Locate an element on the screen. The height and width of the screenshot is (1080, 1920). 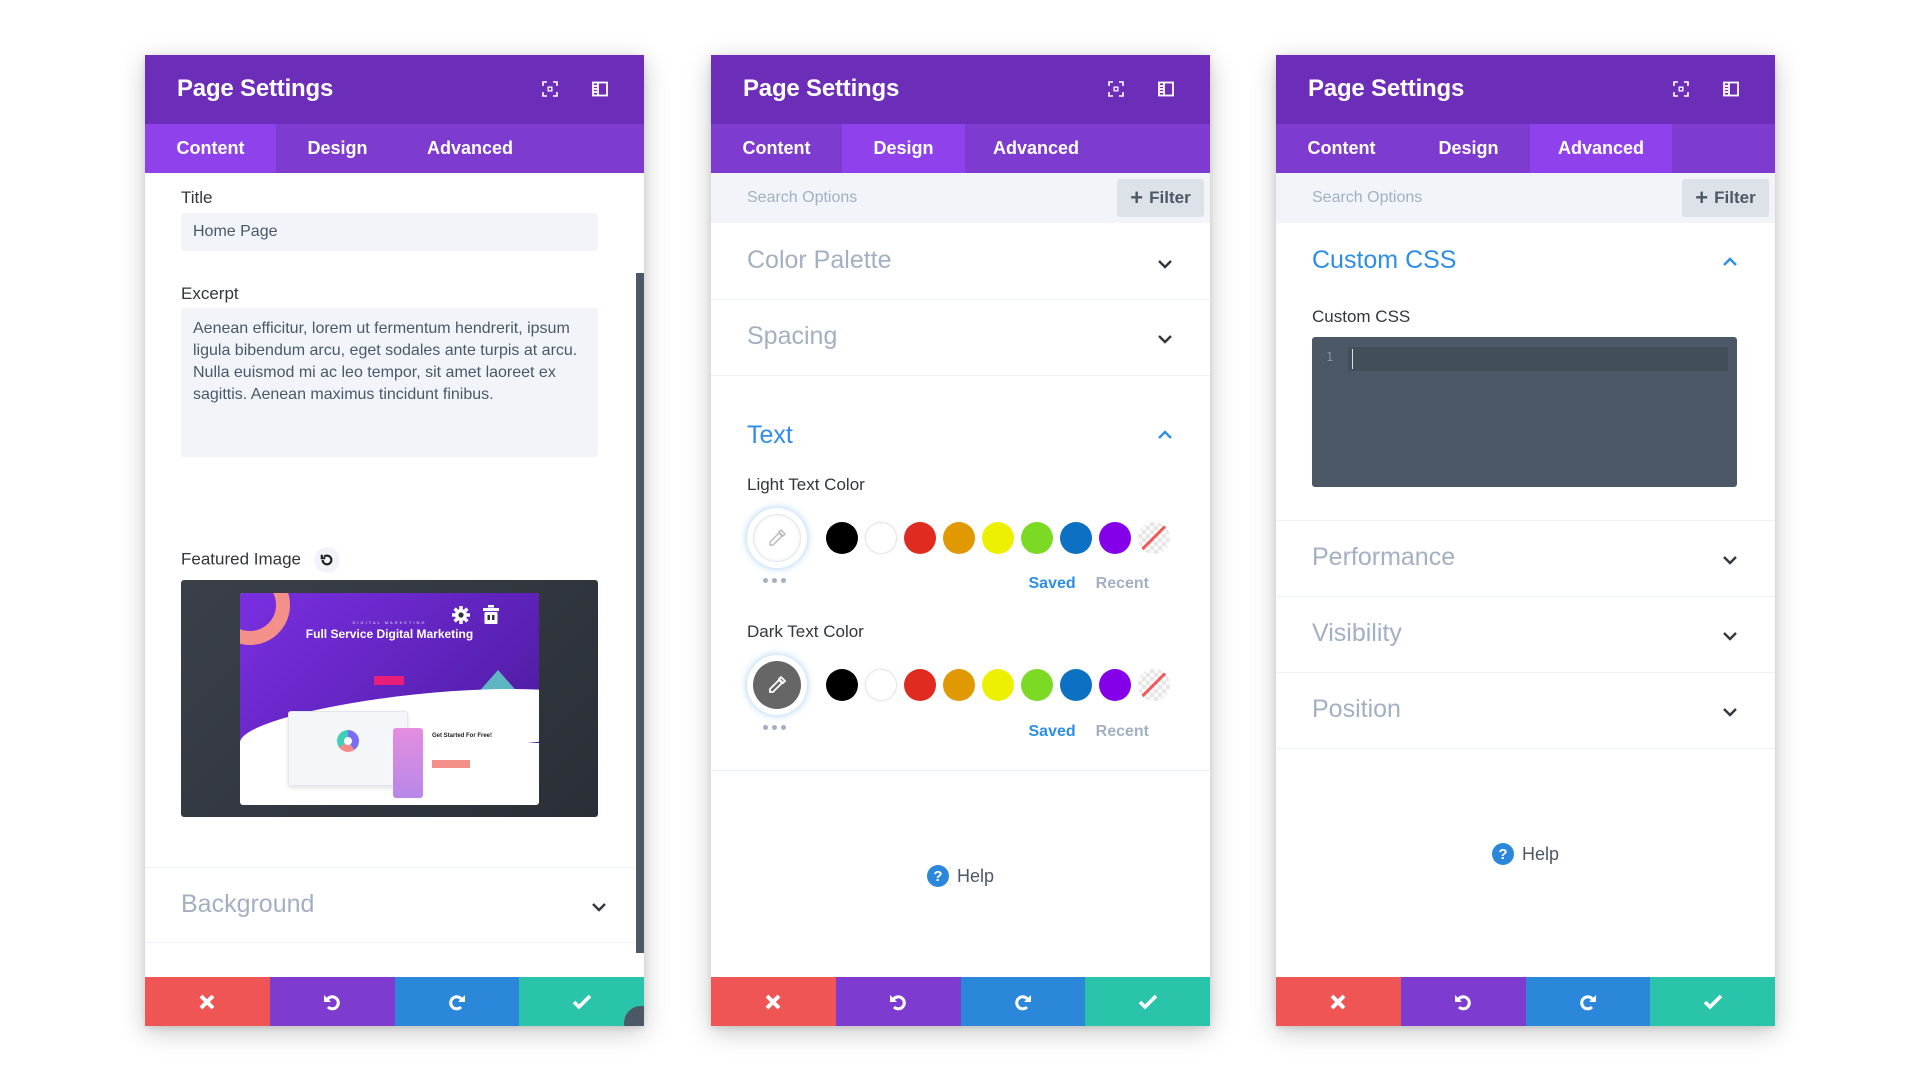
toggle-label: Text is located at coordinates (770, 435).